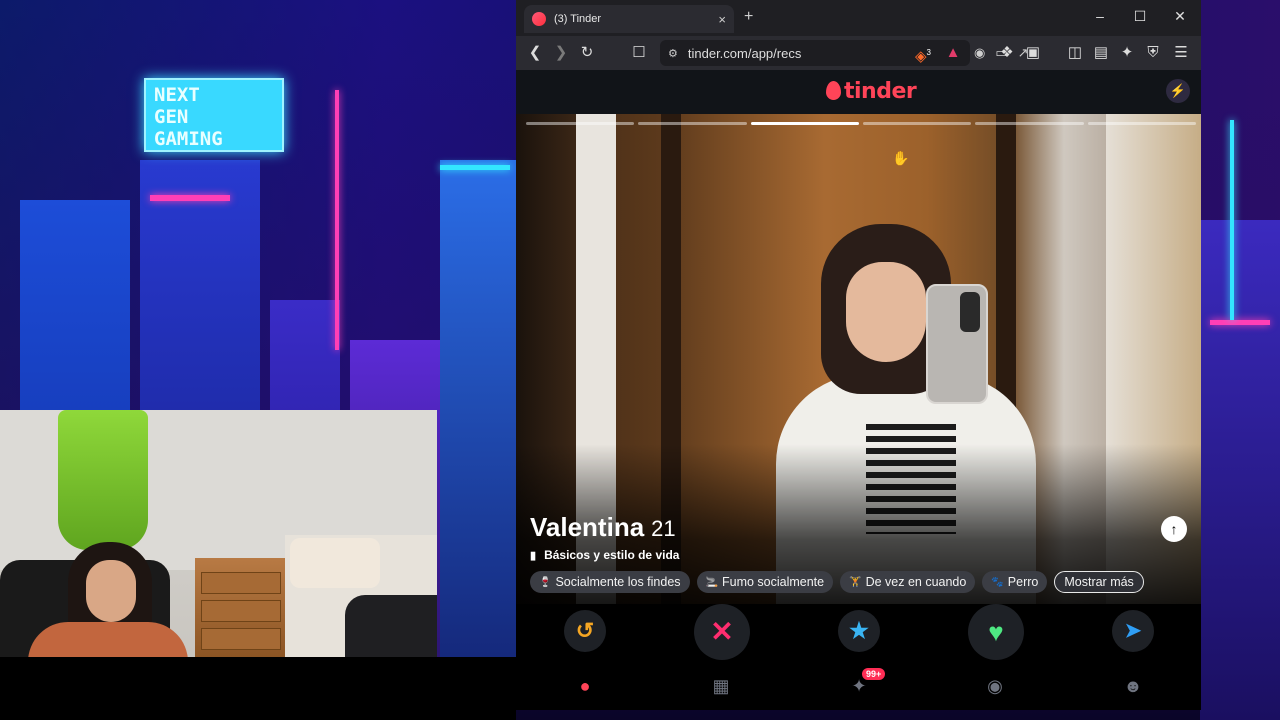 The height and width of the screenshot is (720, 1280). I want to click on nav-explore-icon: ▦, so click(721, 686).